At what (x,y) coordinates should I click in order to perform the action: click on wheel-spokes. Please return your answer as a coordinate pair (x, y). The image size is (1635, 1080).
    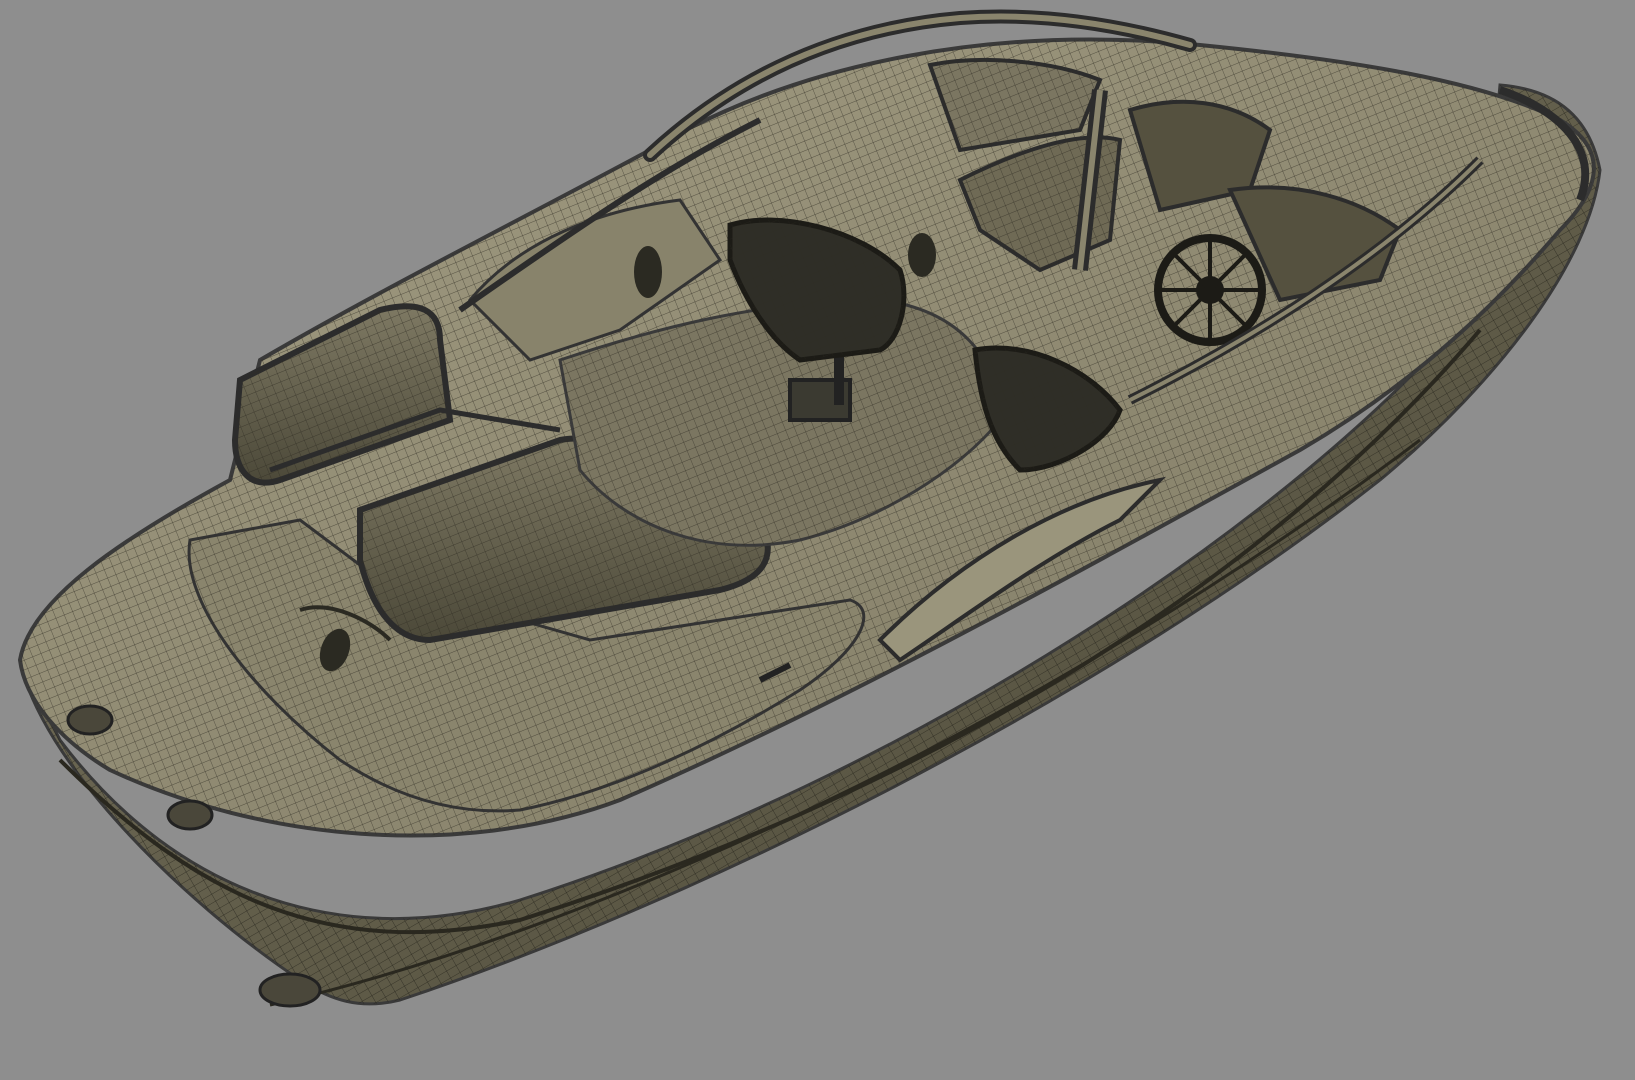
    Looking at the image, I should click on (1210, 290).